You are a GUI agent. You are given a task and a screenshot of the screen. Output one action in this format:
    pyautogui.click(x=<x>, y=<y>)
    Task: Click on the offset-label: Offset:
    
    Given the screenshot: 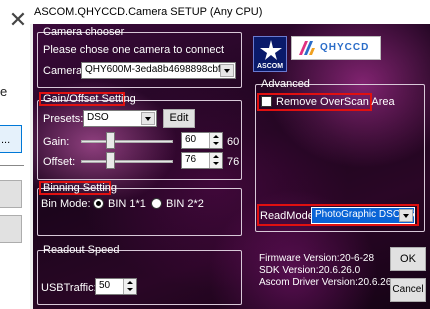 What is the action you would take?
    pyautogui.click(x=59, y=162)
    